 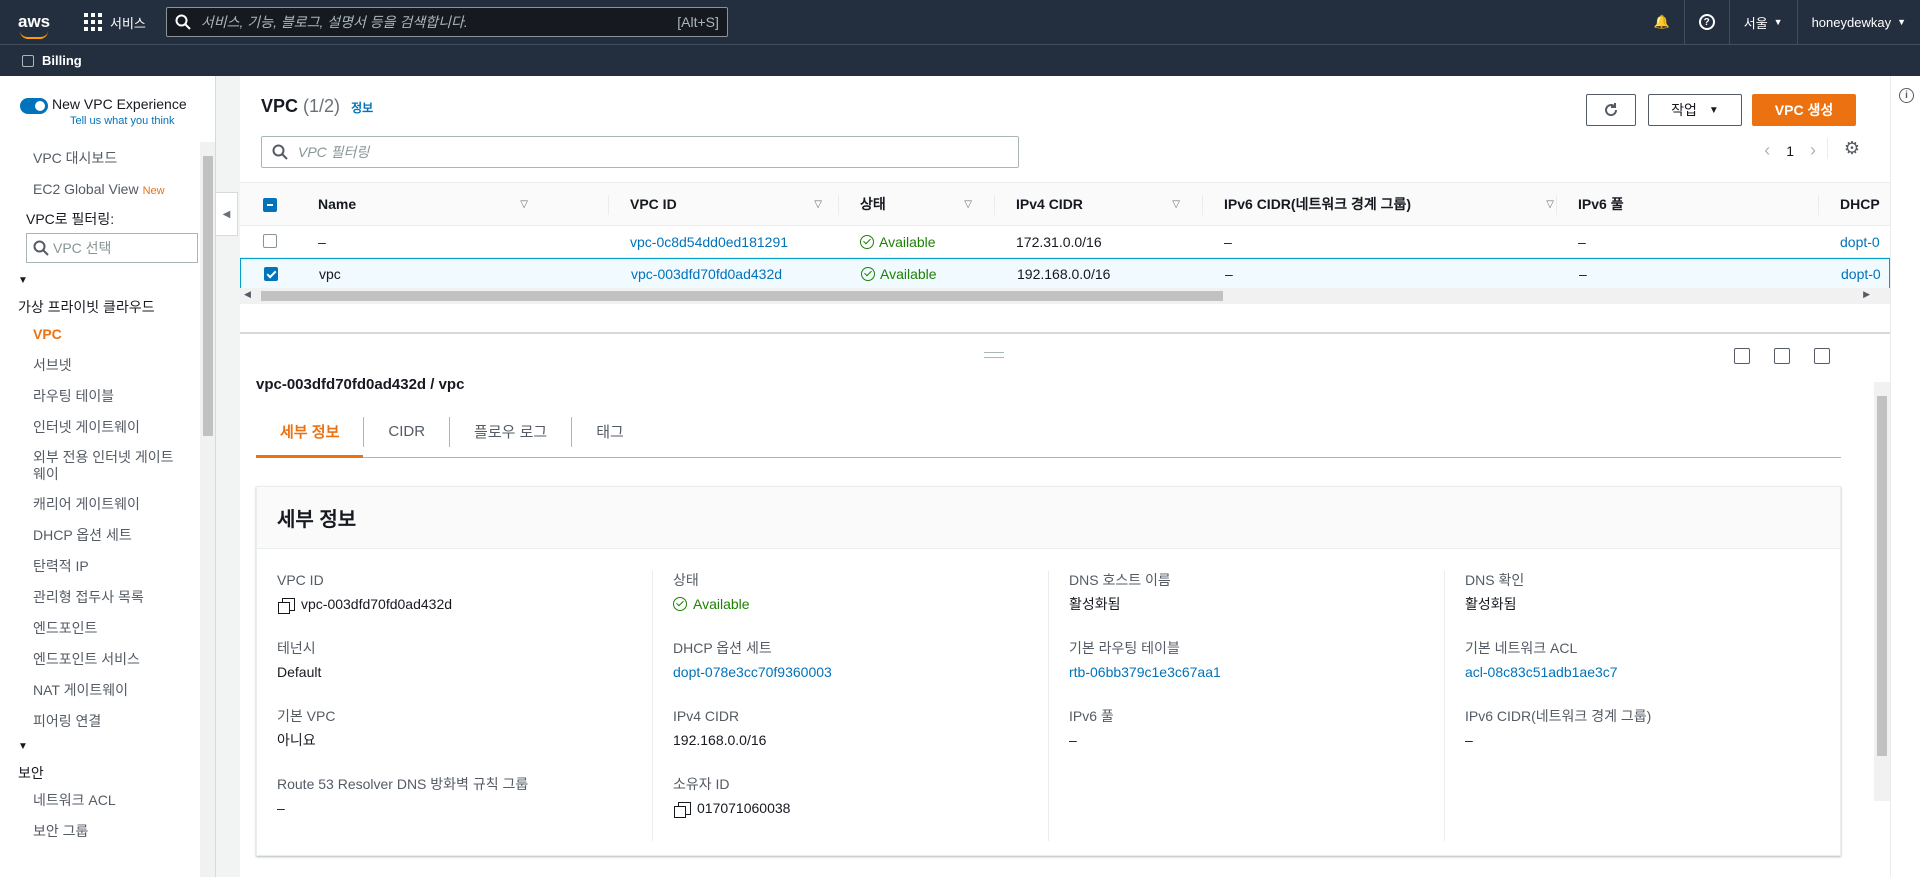 What do you see at coordinates (107, 466) in the screenshot?
I see `sidebar-item: 외부 전용 인터넷 게이트웨이` at bounding box center [107, 466].